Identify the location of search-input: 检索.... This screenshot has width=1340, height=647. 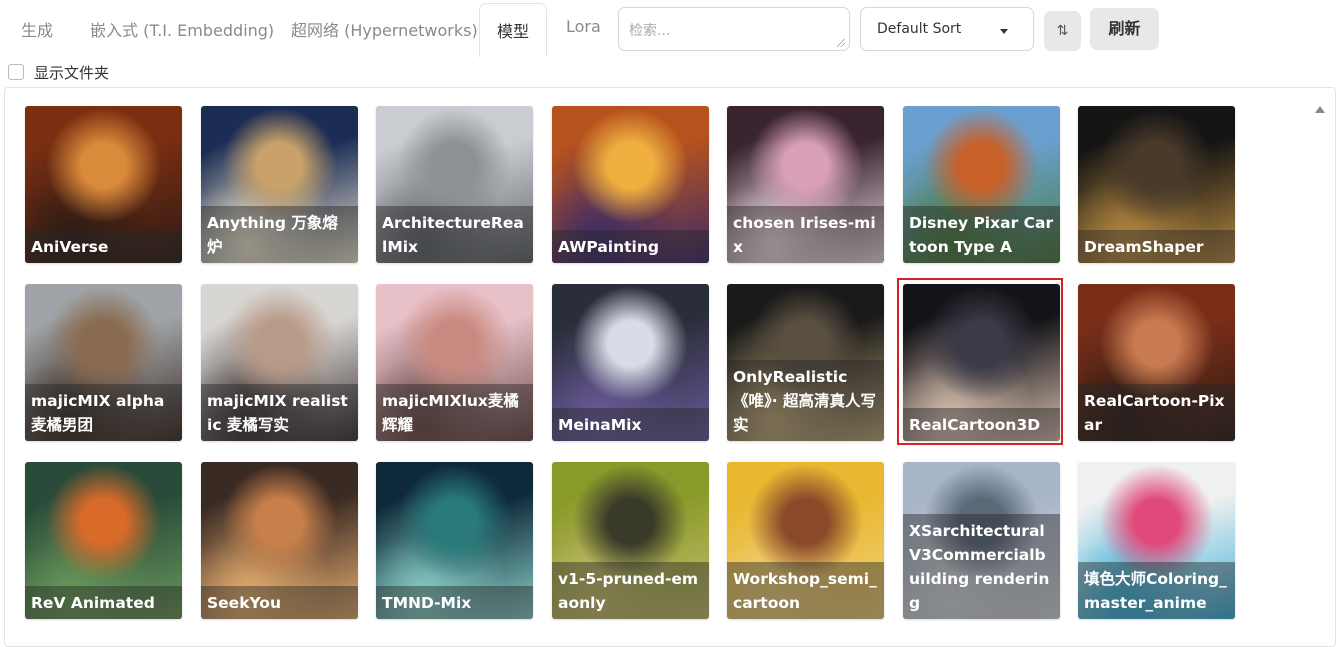
(734, 29).